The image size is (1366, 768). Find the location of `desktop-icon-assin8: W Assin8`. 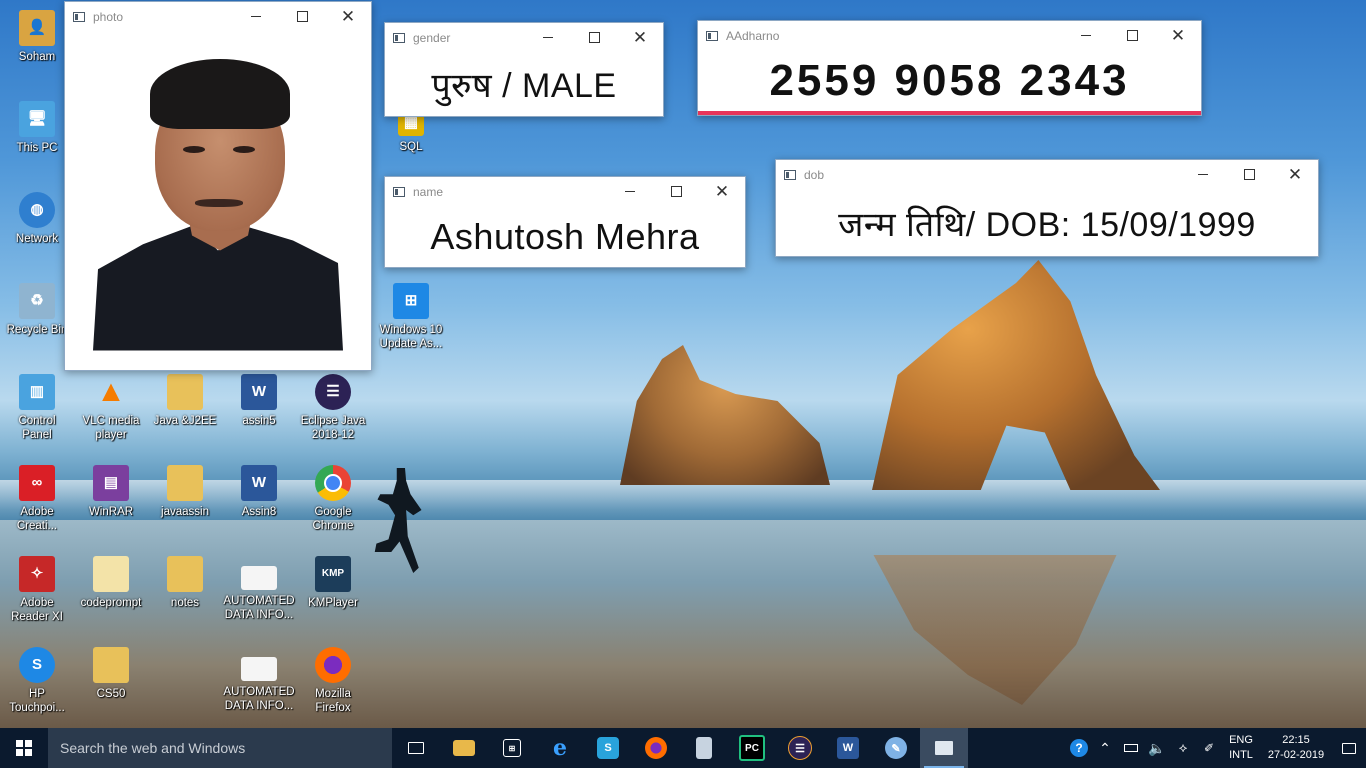

desktop-icon-assin8: W Assin8 is located at coordinates (259, 492).